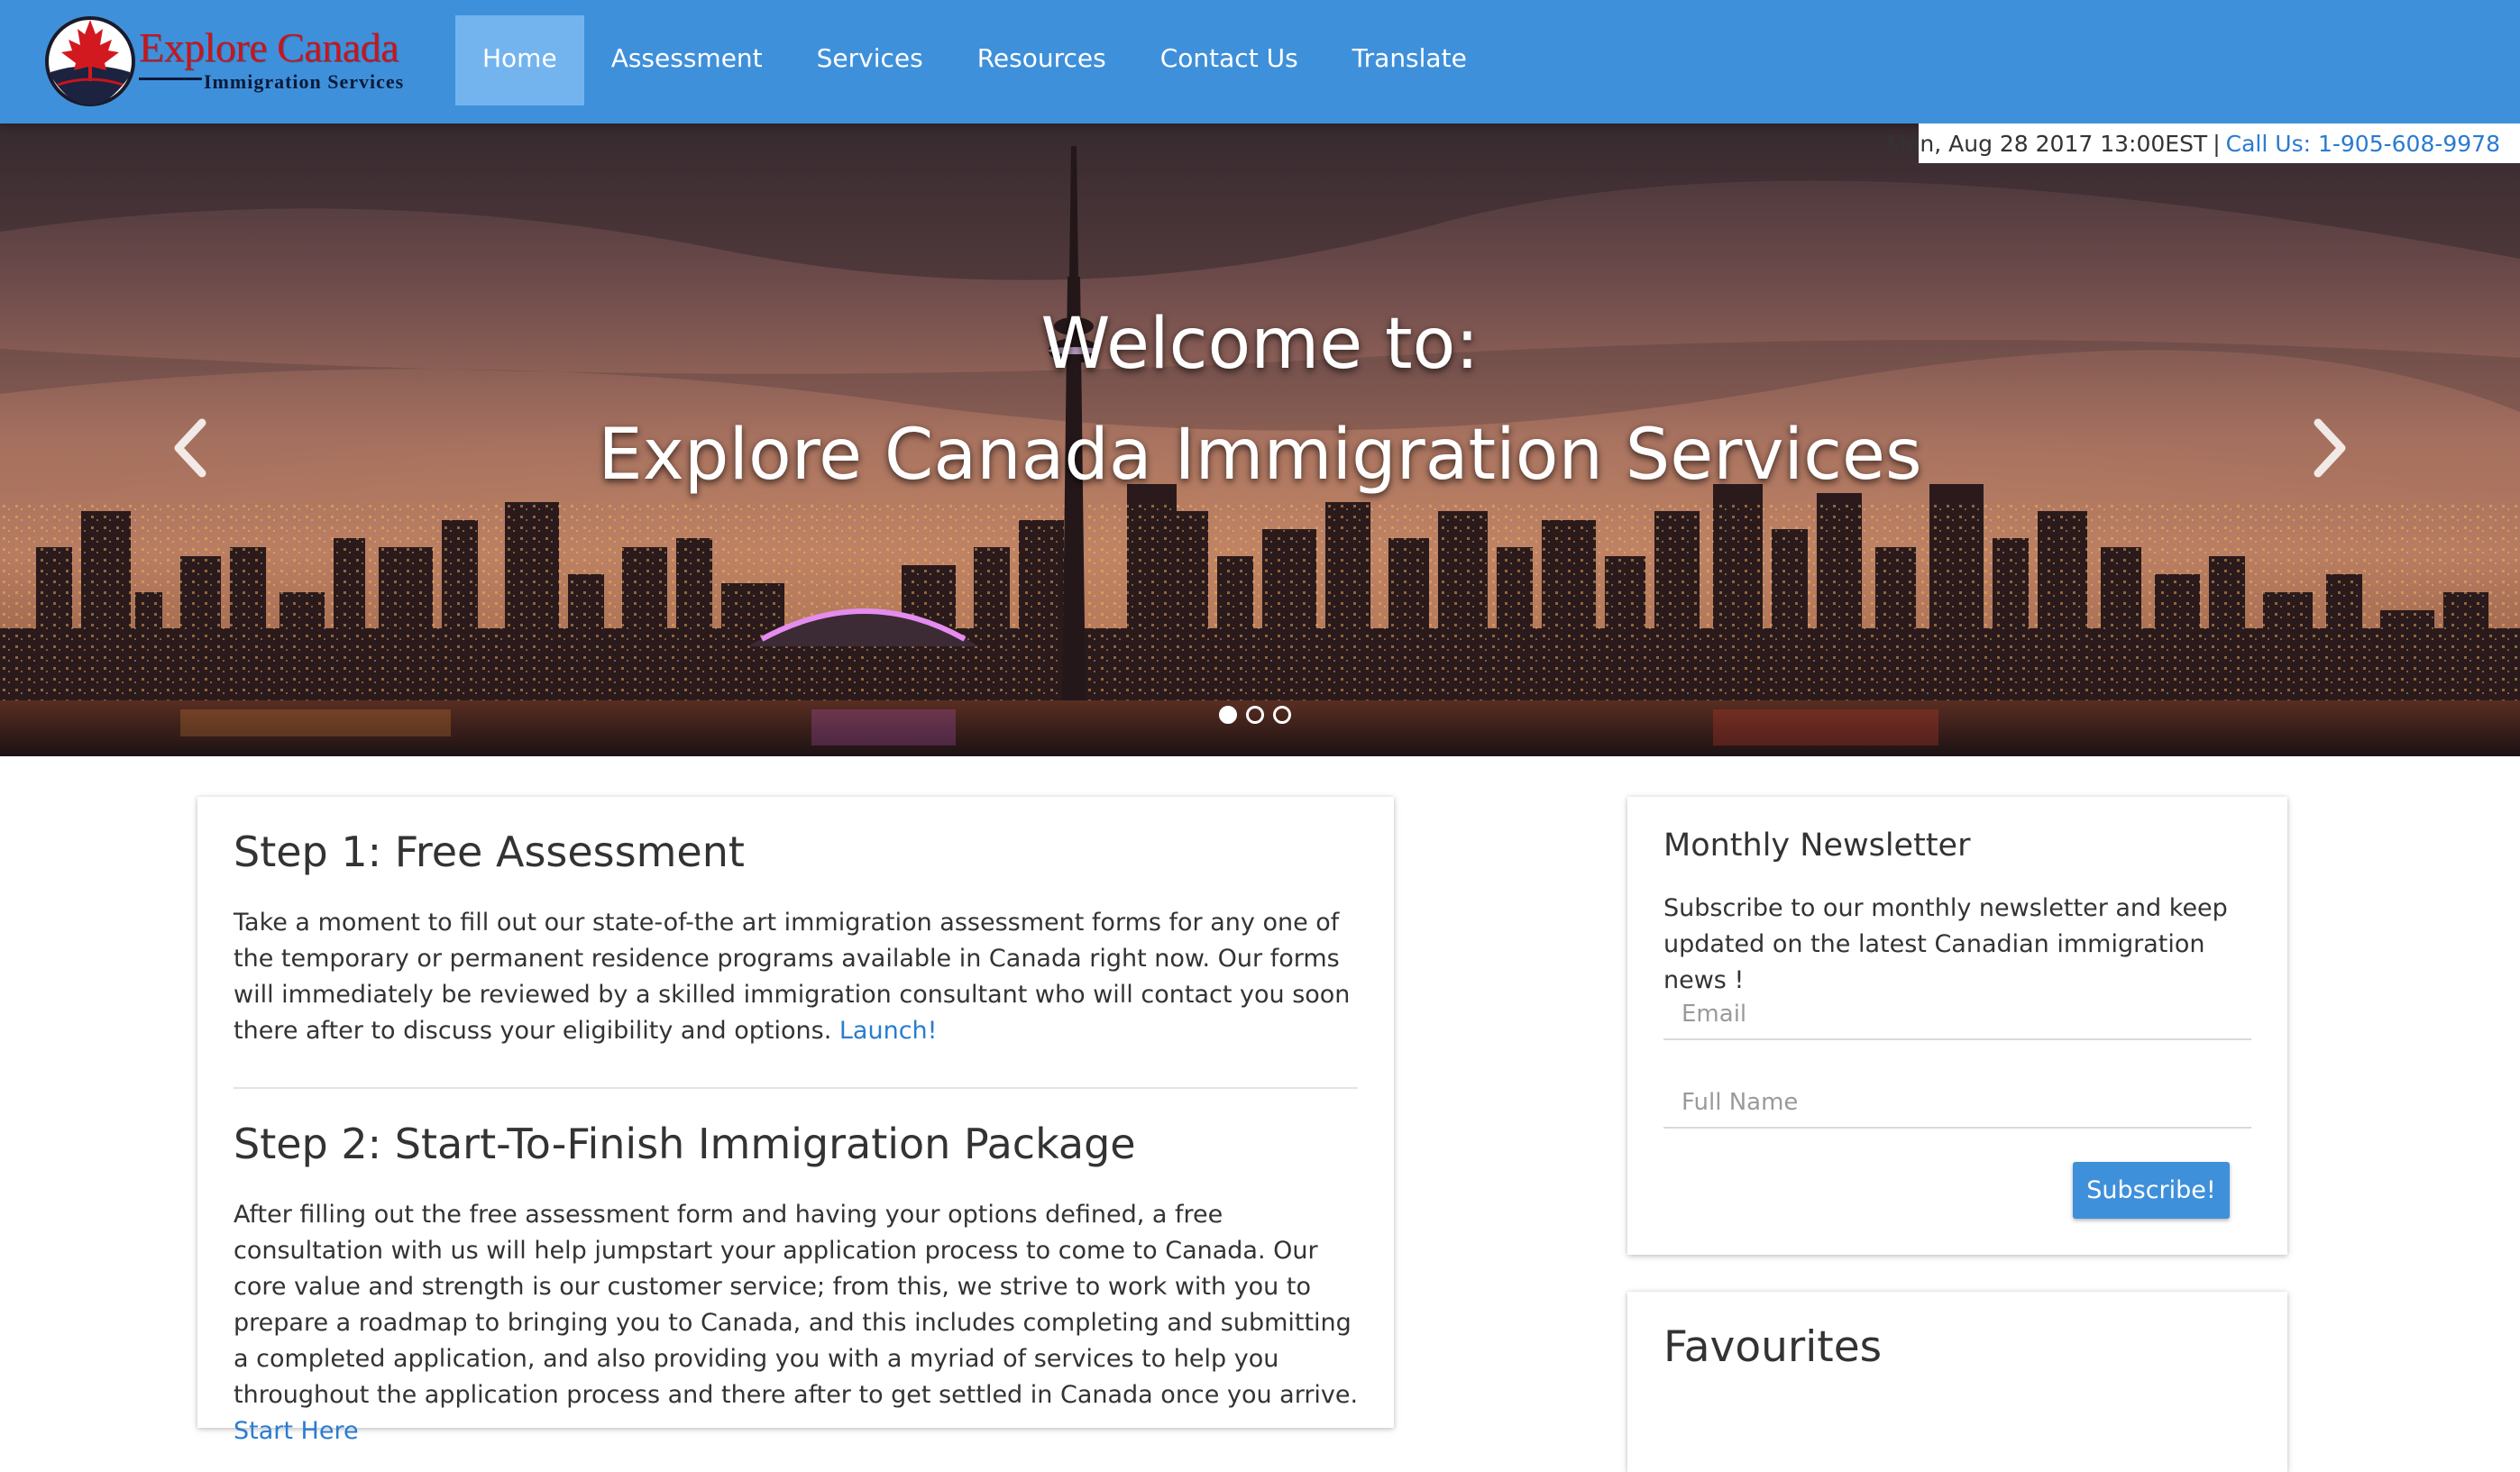 The width and height of the screenshot is (2520, 1472). What do you see at coordinates (296, 1431) in the screenshot?
I see `step2-start-link: Start Here` at bounding box center [296, 1431].